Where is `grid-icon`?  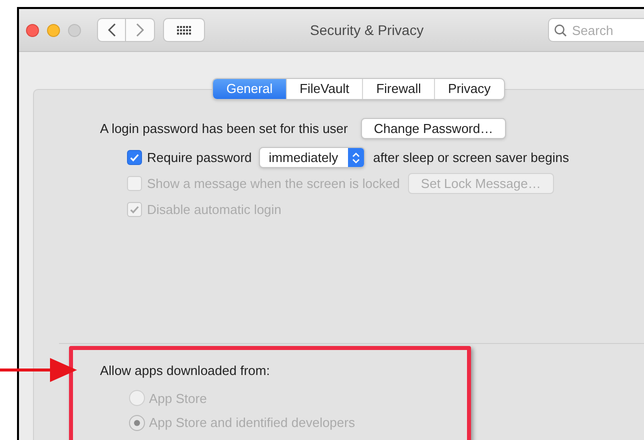 grid-icon is located at coordinates (184, 30).